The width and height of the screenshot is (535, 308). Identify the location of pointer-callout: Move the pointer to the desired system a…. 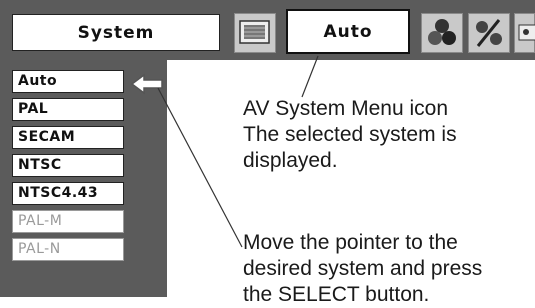
(362, 269).